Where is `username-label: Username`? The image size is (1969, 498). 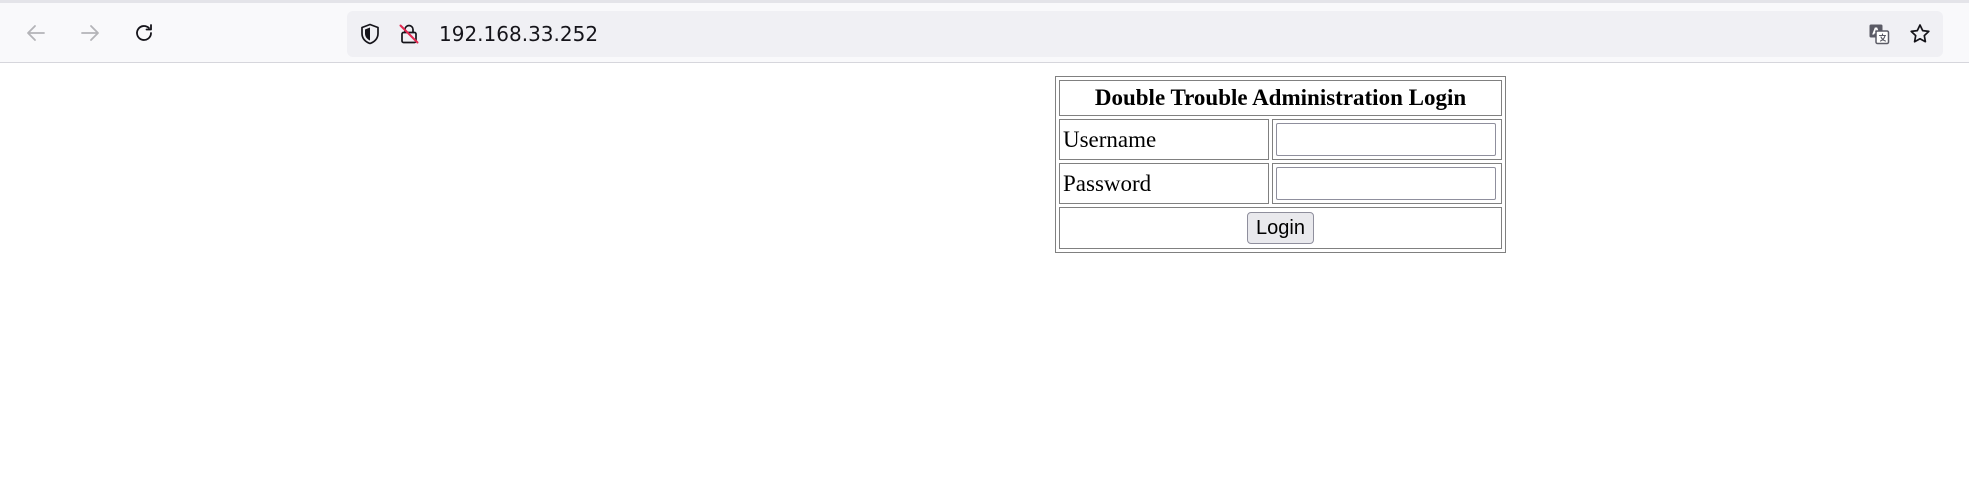
username-label: Username is located at coordinates (1164, 139).